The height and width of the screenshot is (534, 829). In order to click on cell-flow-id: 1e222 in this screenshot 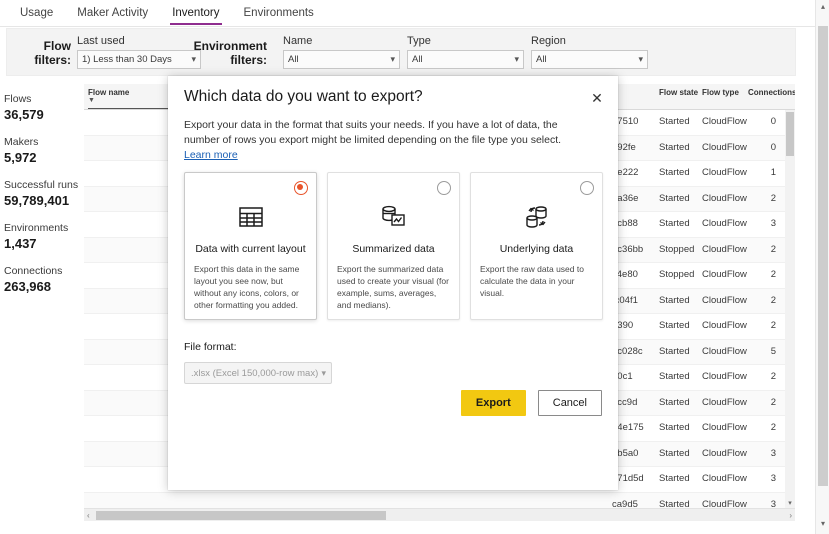, I will do `click(625, 172)`.